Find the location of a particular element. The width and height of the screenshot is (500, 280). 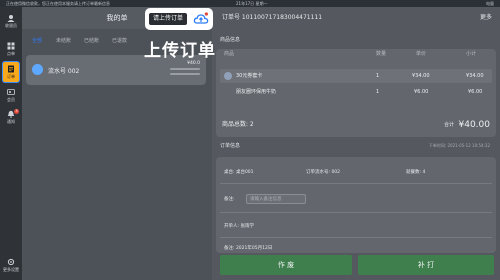

order-number: 订单号 101100717183004471111 is located at coordinates (272, 17).